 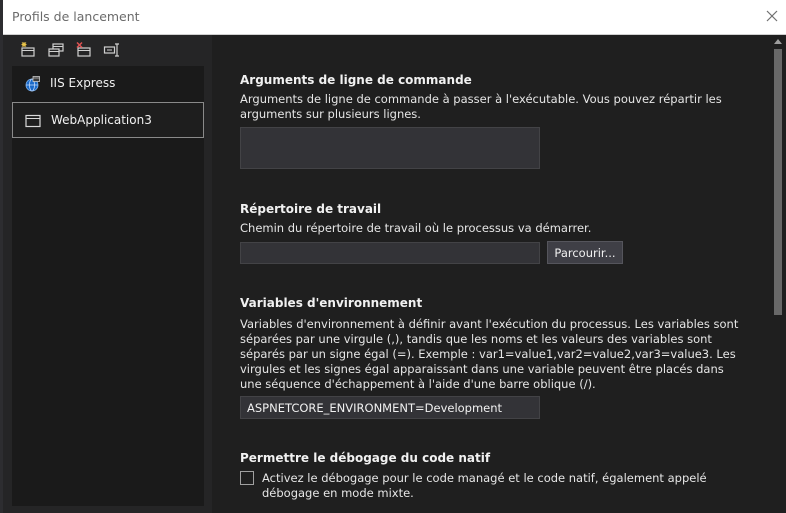 What do you see at coordinates (56, 50) in the screenshot?
I see `copy-profile-icon` at bounding box center [56, 50].